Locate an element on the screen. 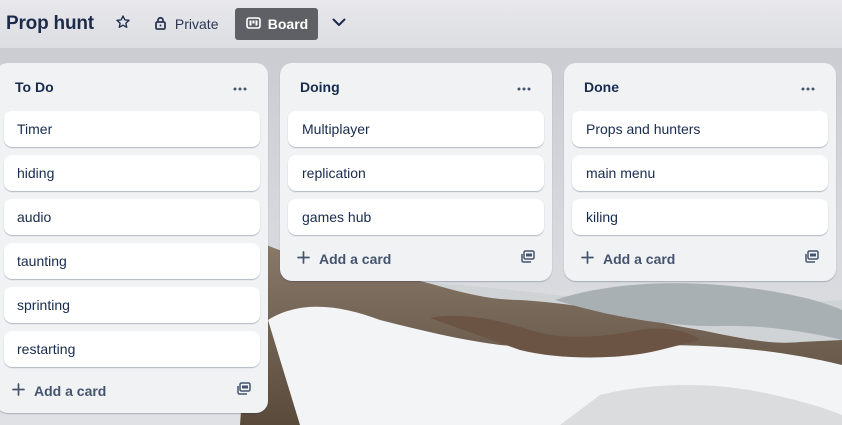  list-title: Doing is located at coordinates (318, 87).